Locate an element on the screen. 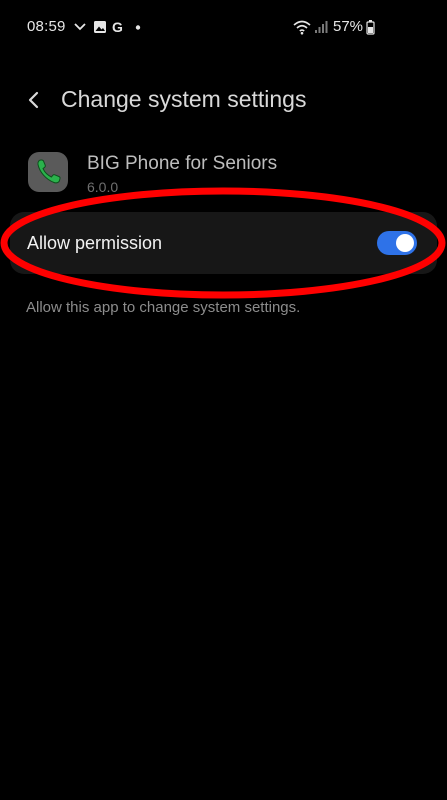 This screenshot has height=800, width=447. back-arrow-icon is located at coordinates (33, 100).